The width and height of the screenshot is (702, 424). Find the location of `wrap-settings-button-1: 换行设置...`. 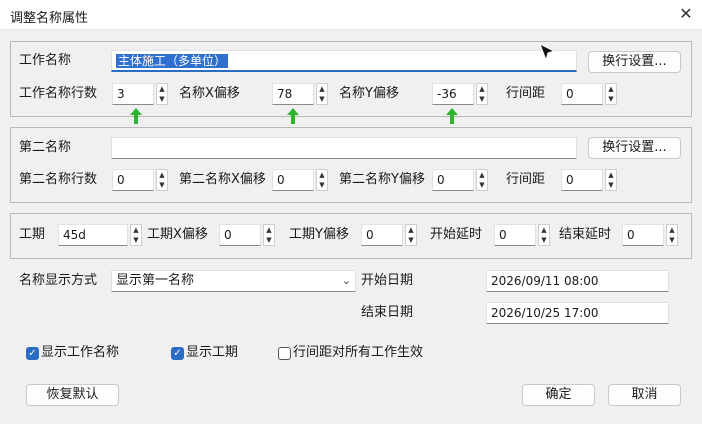

wrap-settings-button-1: 换行设置... is located at coordinates (634, 62).